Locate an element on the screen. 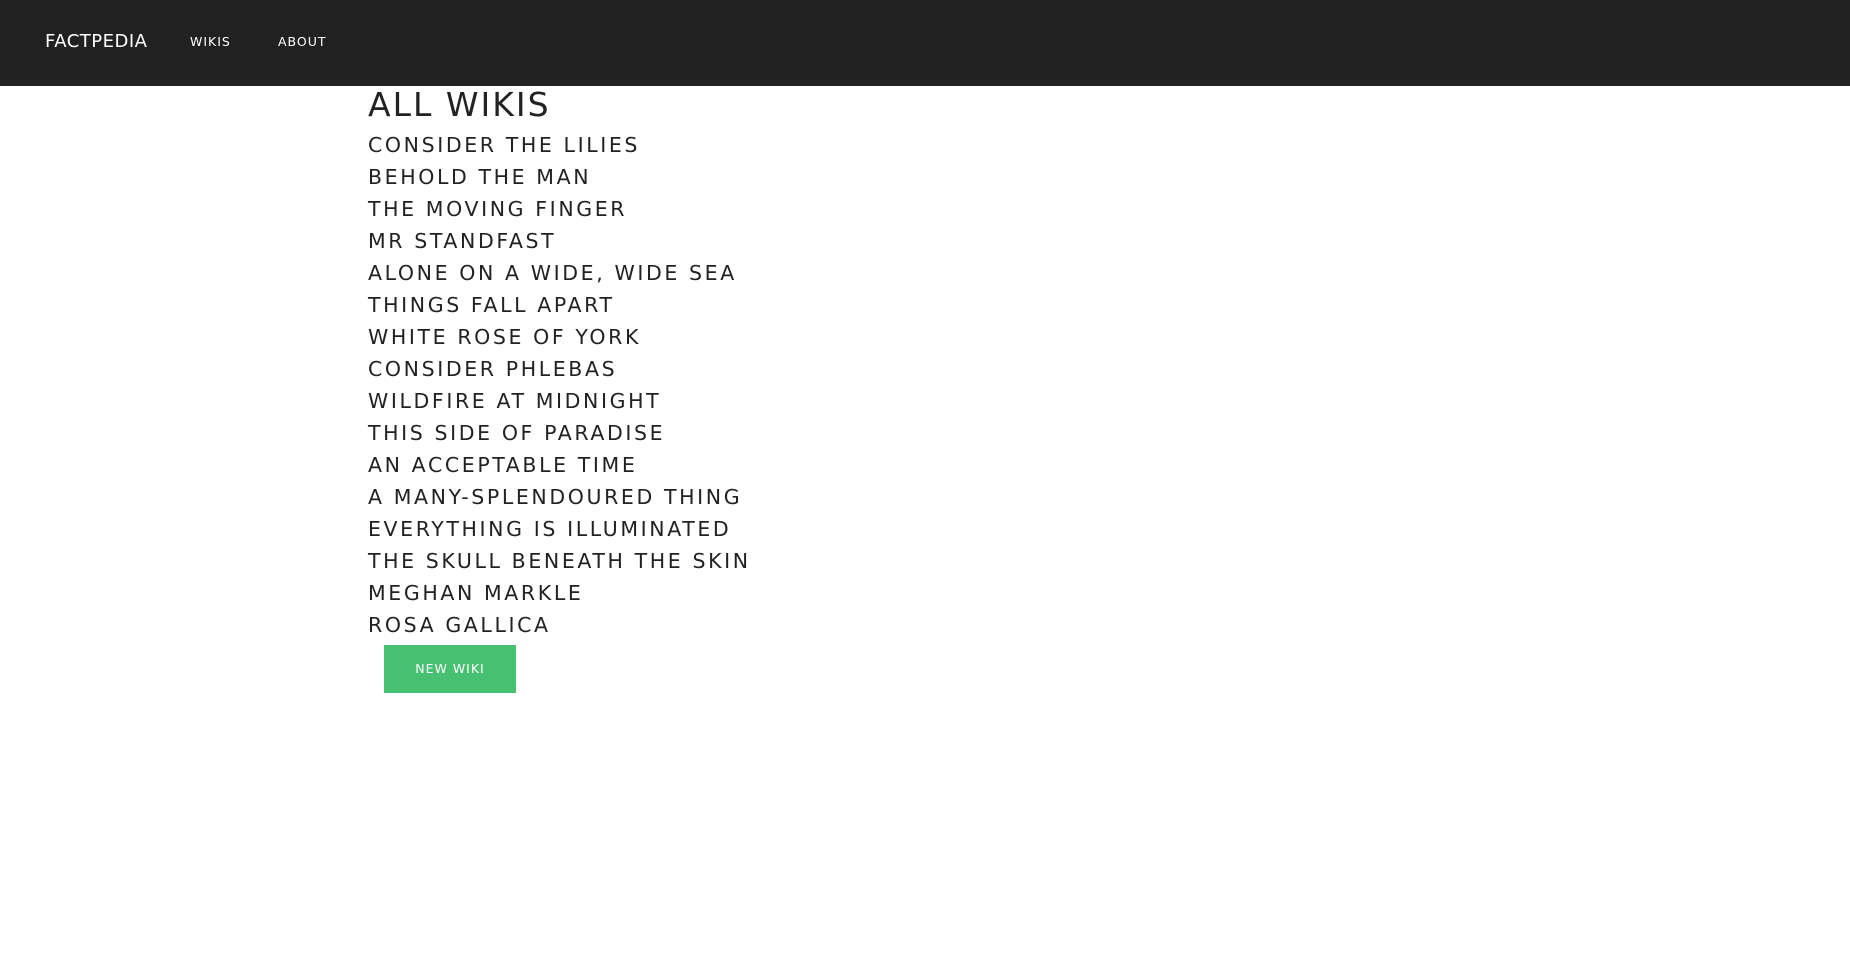 This screenshot has width=1850, height=962. list-item: A MANY-SPLENDOURED THING is located at coordinates (818, 497).